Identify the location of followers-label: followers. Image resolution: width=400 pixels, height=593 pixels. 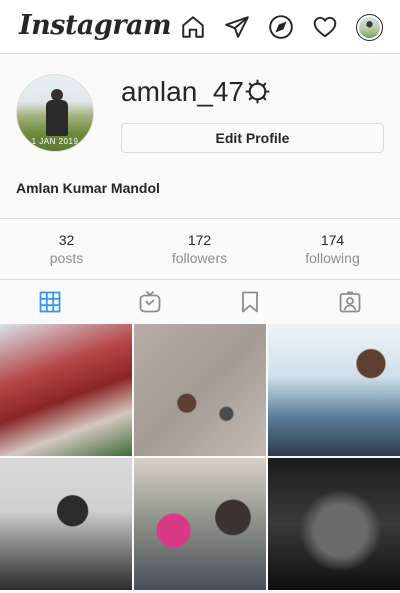
(199, 258).